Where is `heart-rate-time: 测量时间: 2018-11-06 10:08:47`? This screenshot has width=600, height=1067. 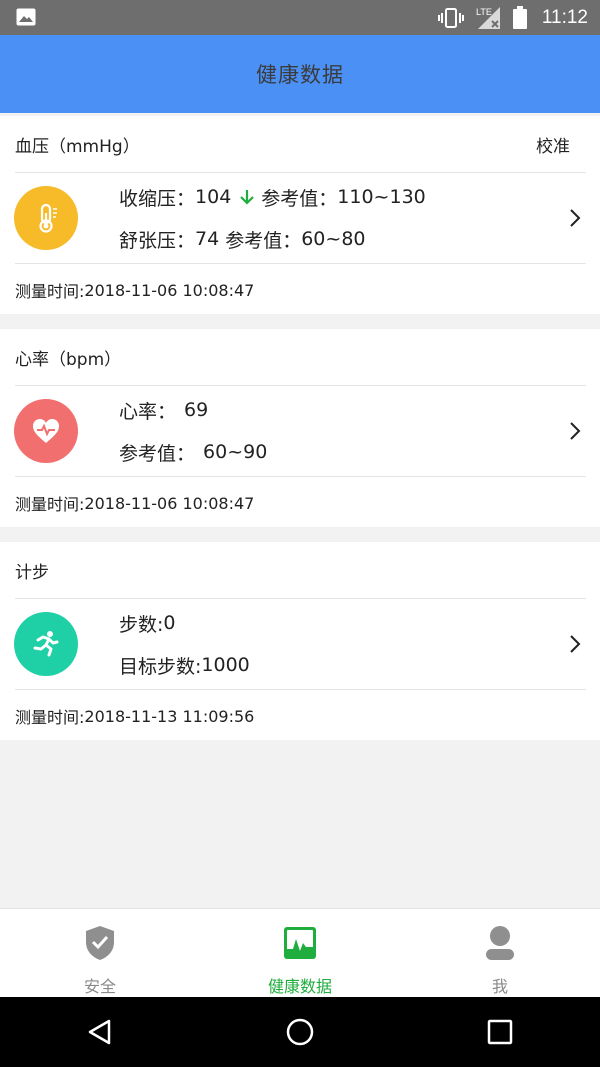
heart-rate-time: 测量时间: 2018-11-06 10:08:47 is located at coordinates (300, 503).